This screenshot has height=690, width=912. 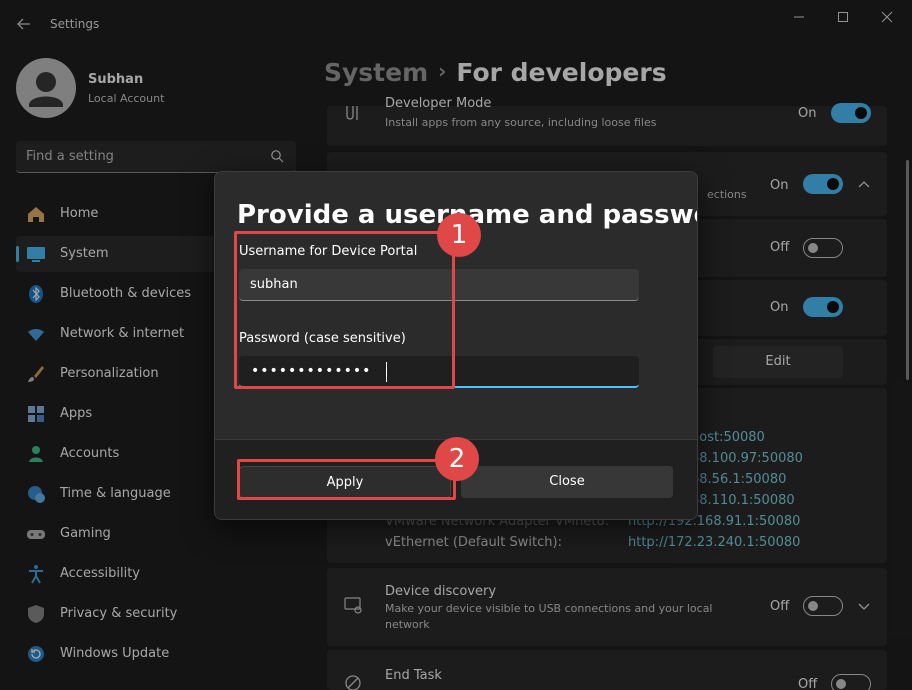 What do you see at coordinates (459, 235) in the screenshot?
I see `step-badge-1: 1` at bounding box center [459, 235].